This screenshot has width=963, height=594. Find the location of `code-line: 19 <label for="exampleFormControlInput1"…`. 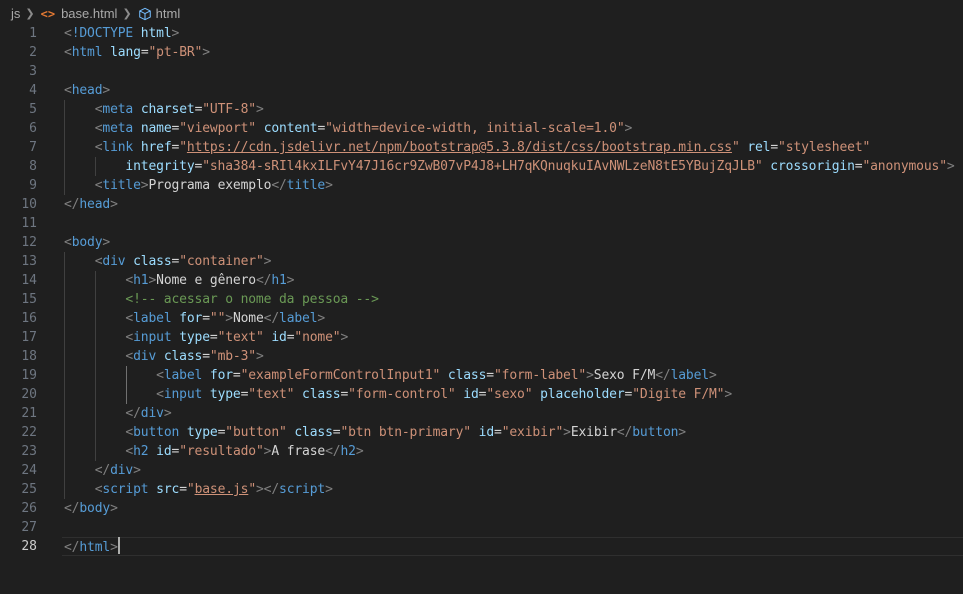

code-line: 19 <label for="exampleFormControlInput1"… is located at coordinates (481, 375).